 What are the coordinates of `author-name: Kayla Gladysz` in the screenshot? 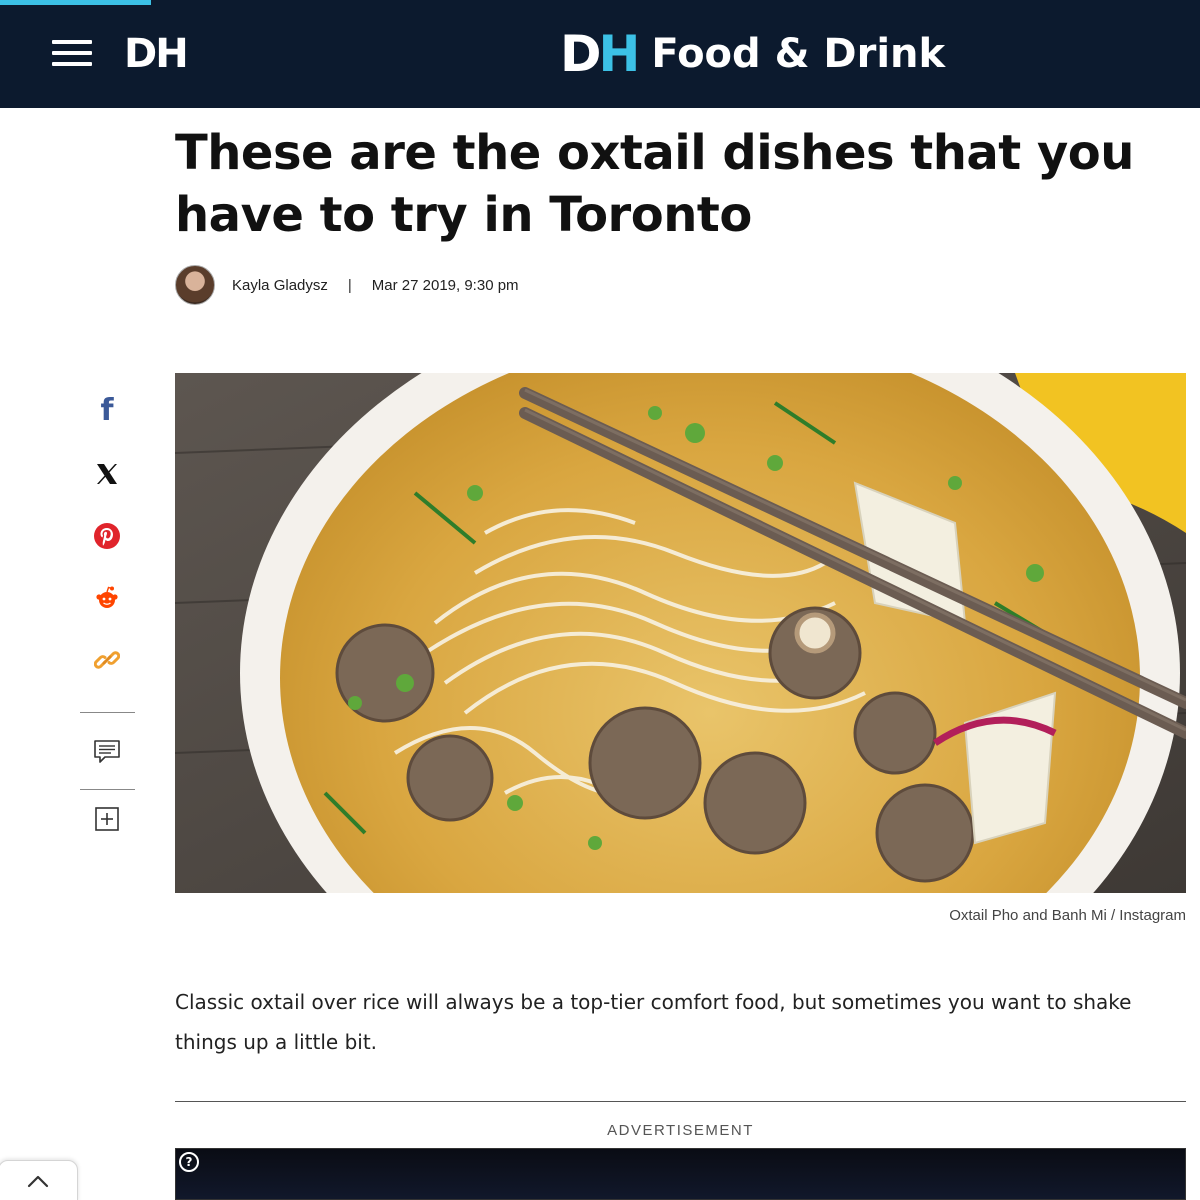 It's located at (280, 285).